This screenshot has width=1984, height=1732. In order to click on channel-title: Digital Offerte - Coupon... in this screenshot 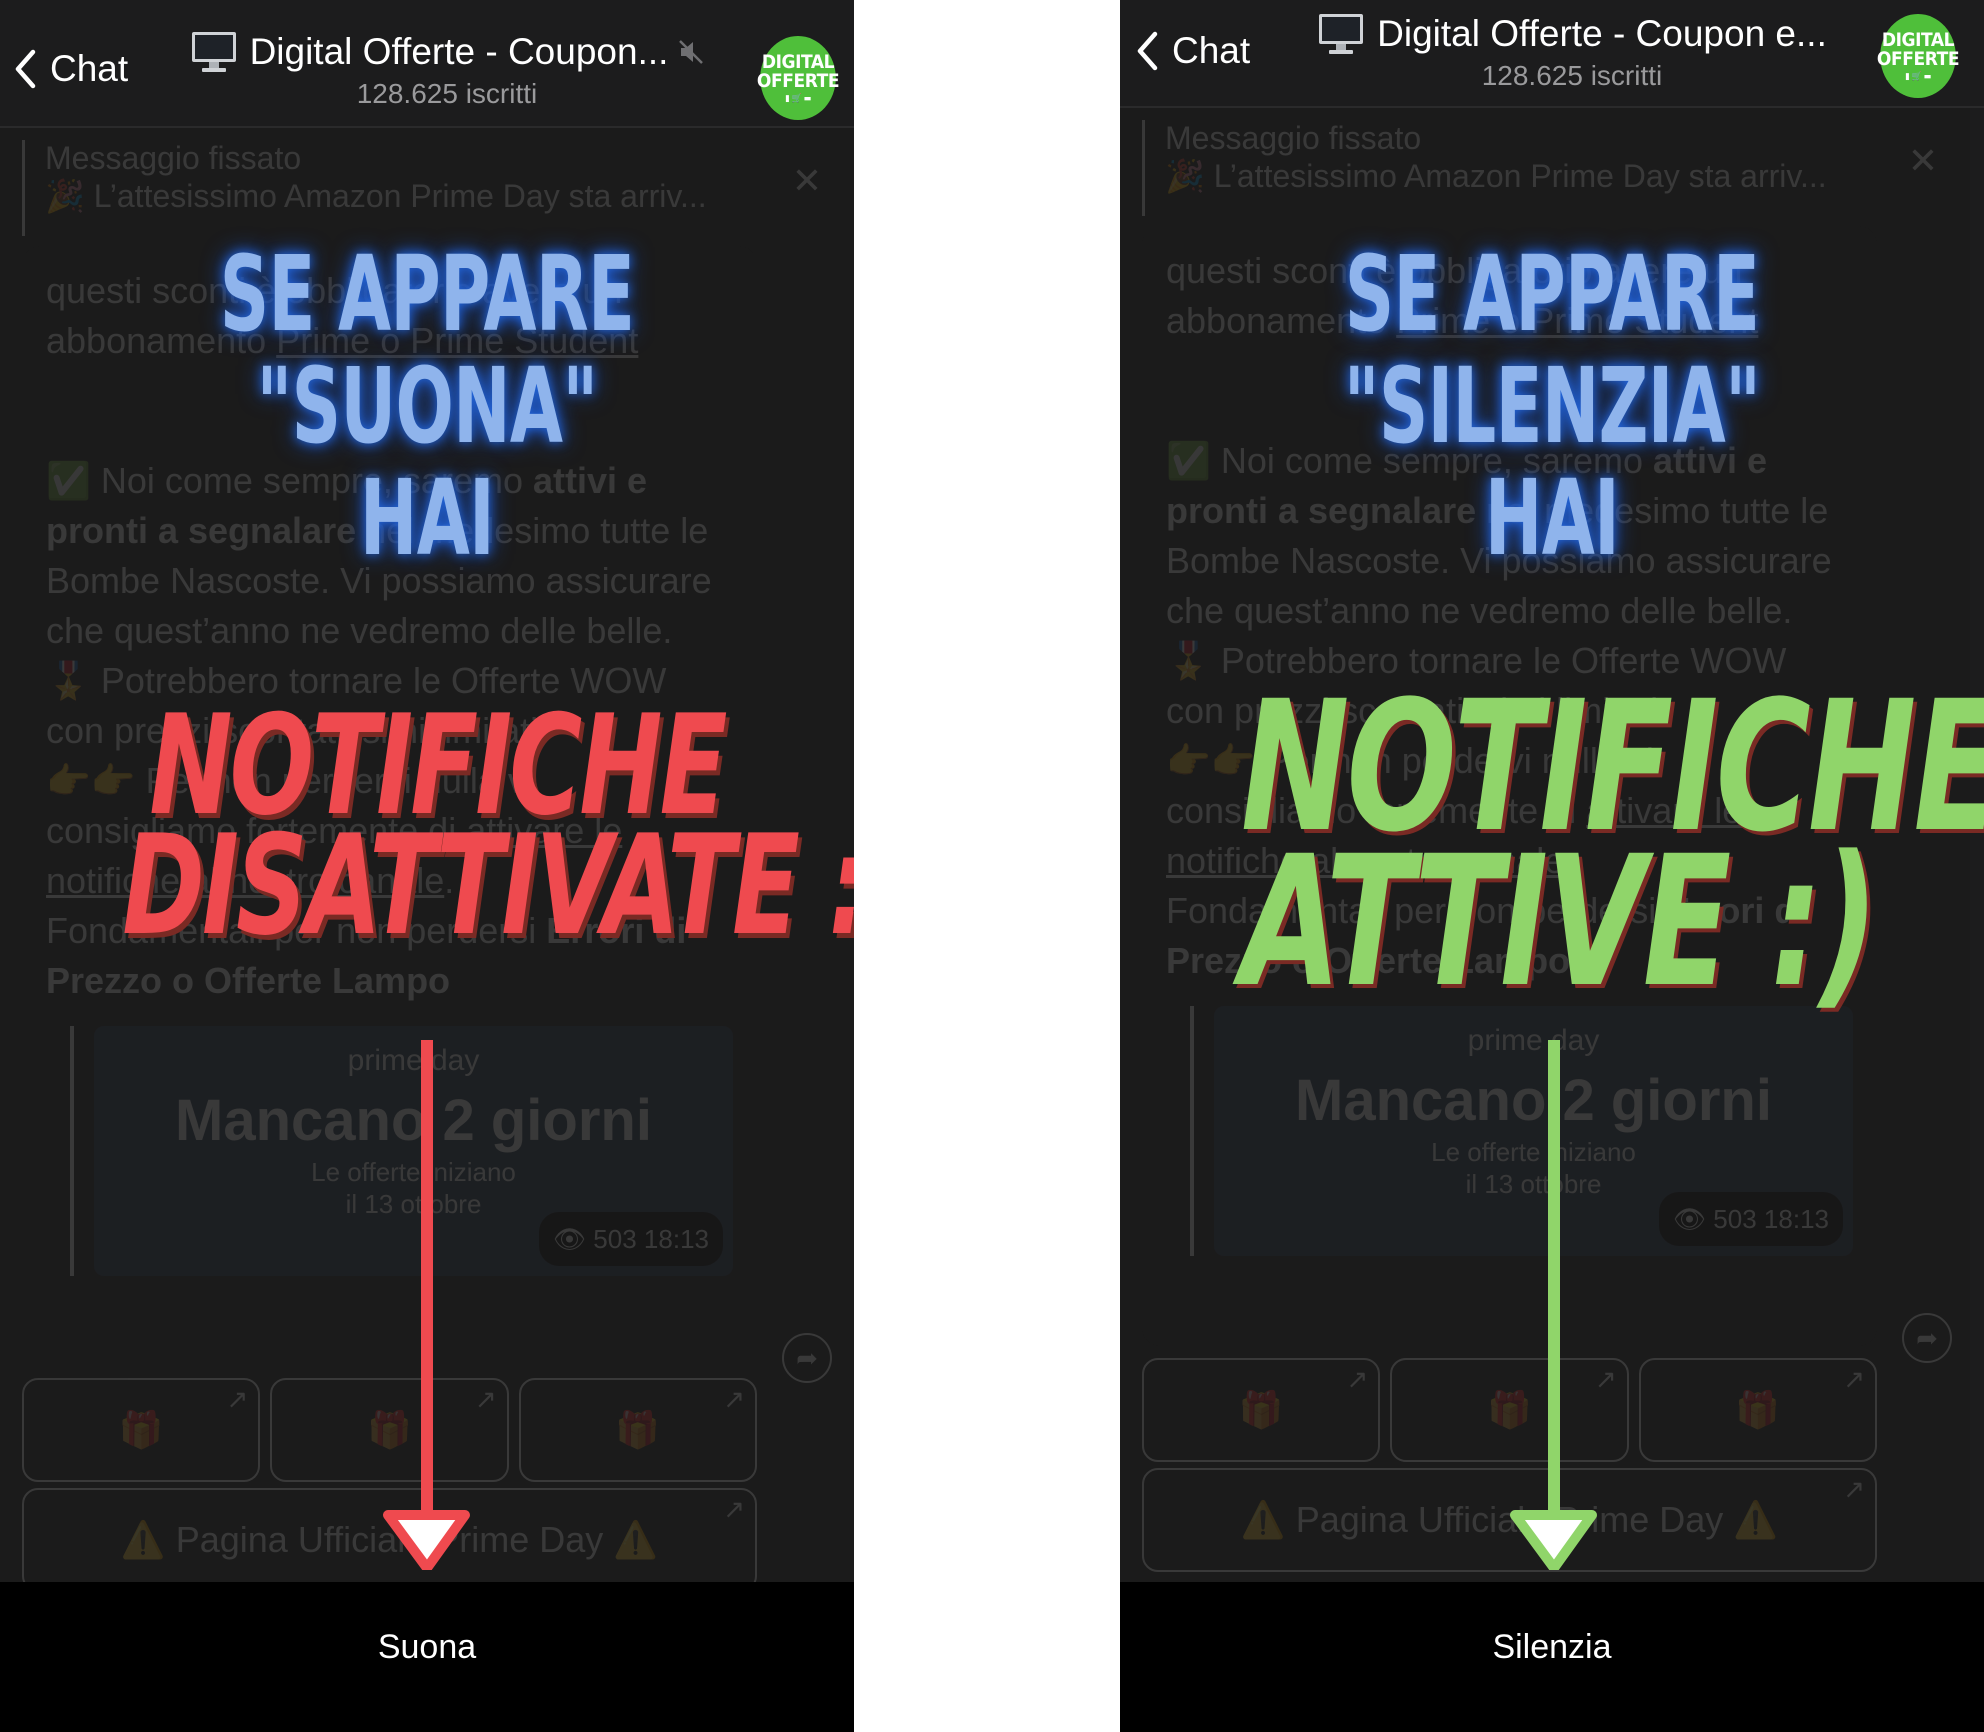, I will do `click(459, 51)`.